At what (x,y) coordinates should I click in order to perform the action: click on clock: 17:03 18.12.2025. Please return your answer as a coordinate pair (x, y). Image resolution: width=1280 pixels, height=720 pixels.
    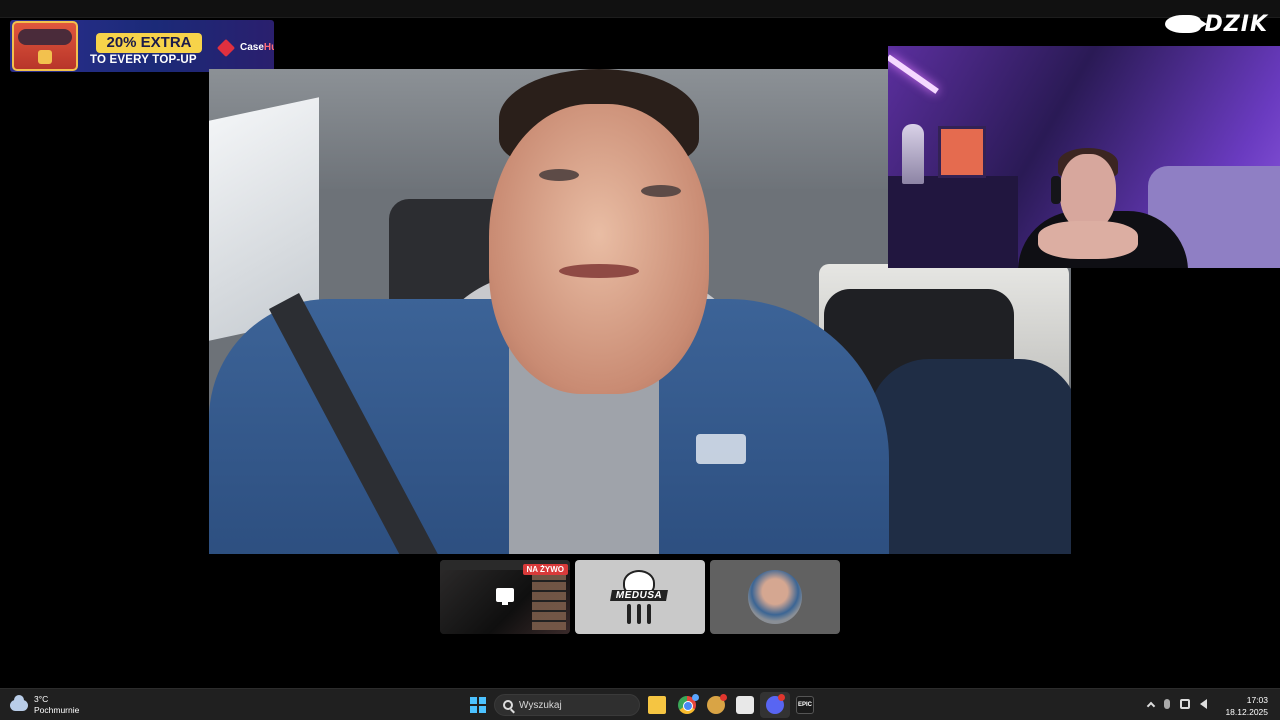
    Looking at the image, I should click on (1246, 706).